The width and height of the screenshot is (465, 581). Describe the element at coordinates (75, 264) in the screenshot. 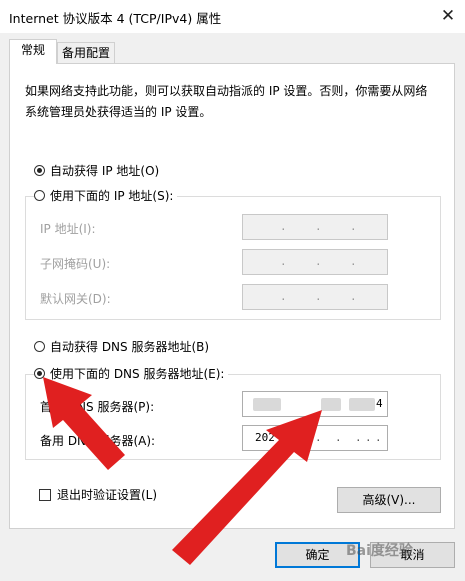

I see `subnet-mask-label: 子网掩码(U):` at that location.